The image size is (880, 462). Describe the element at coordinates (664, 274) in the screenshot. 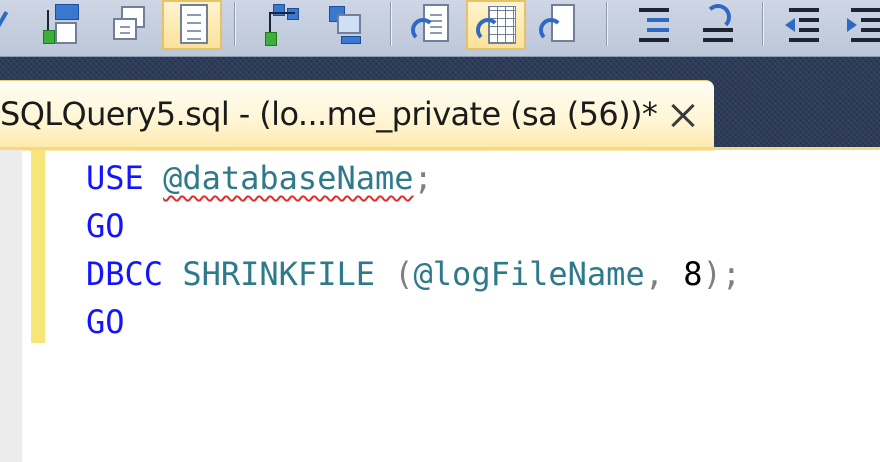

I see `code-token: ,` at that location.